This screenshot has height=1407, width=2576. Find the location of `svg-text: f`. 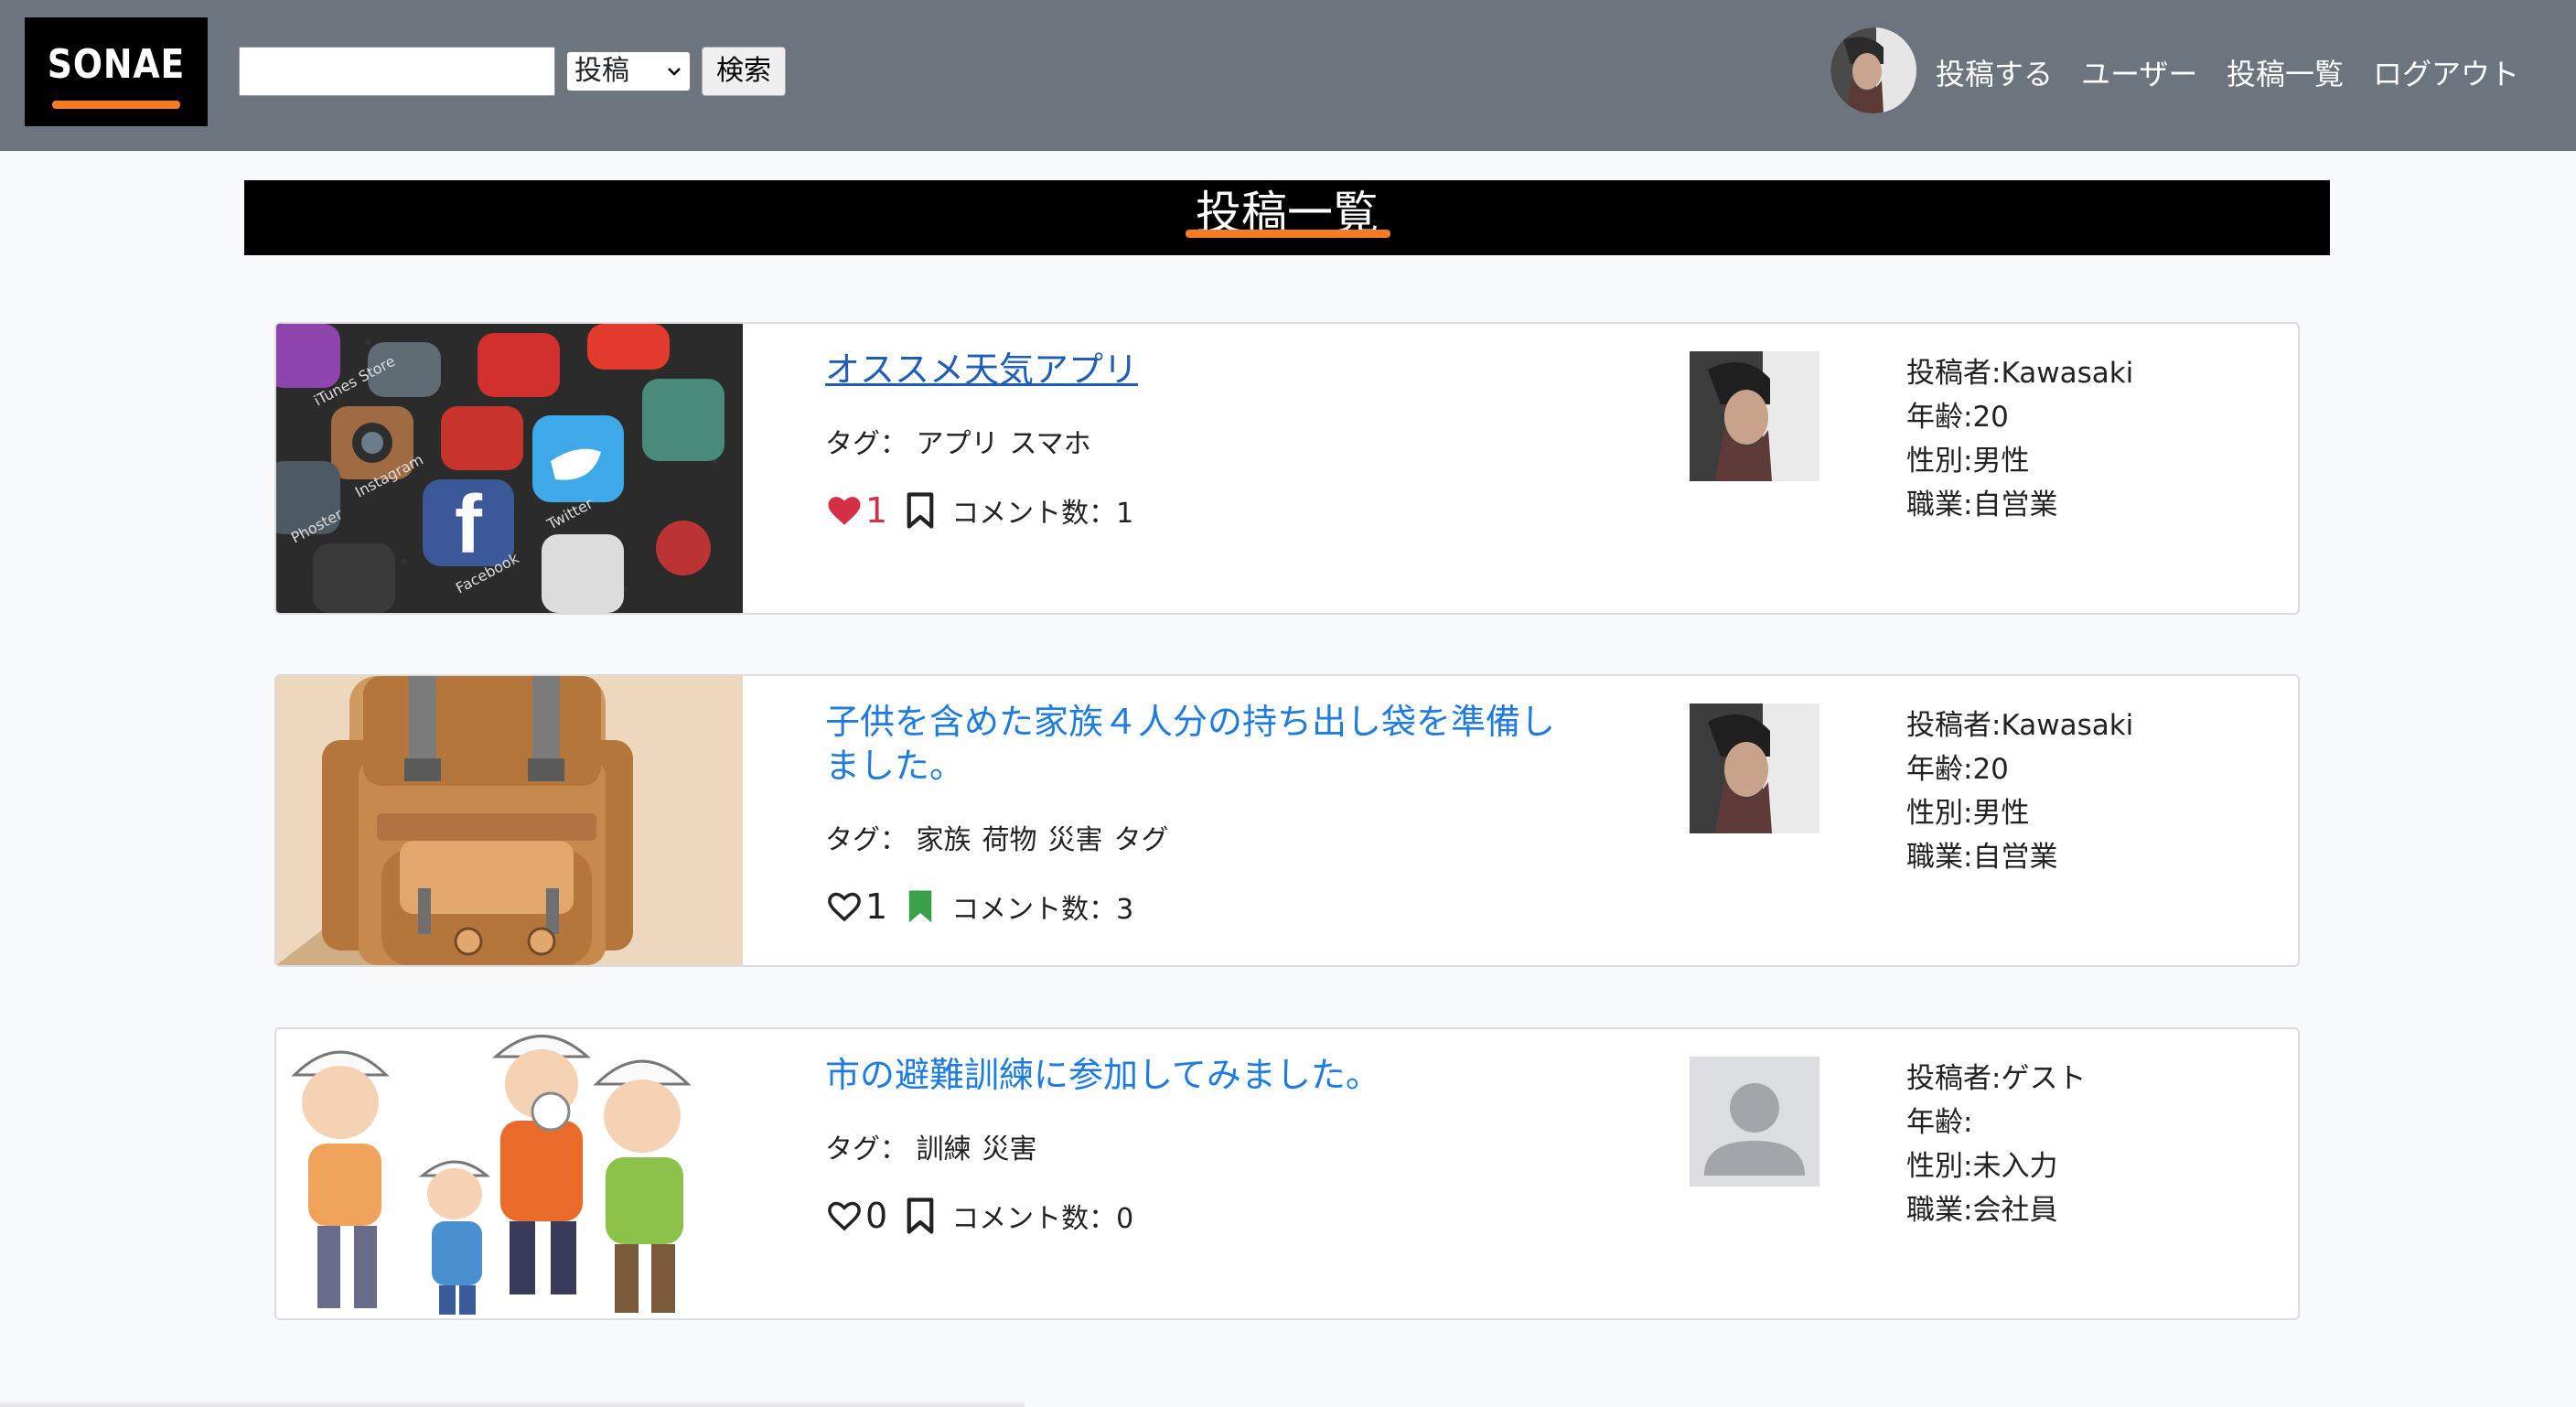

svg-text: f is located at coordinates (469, 525).